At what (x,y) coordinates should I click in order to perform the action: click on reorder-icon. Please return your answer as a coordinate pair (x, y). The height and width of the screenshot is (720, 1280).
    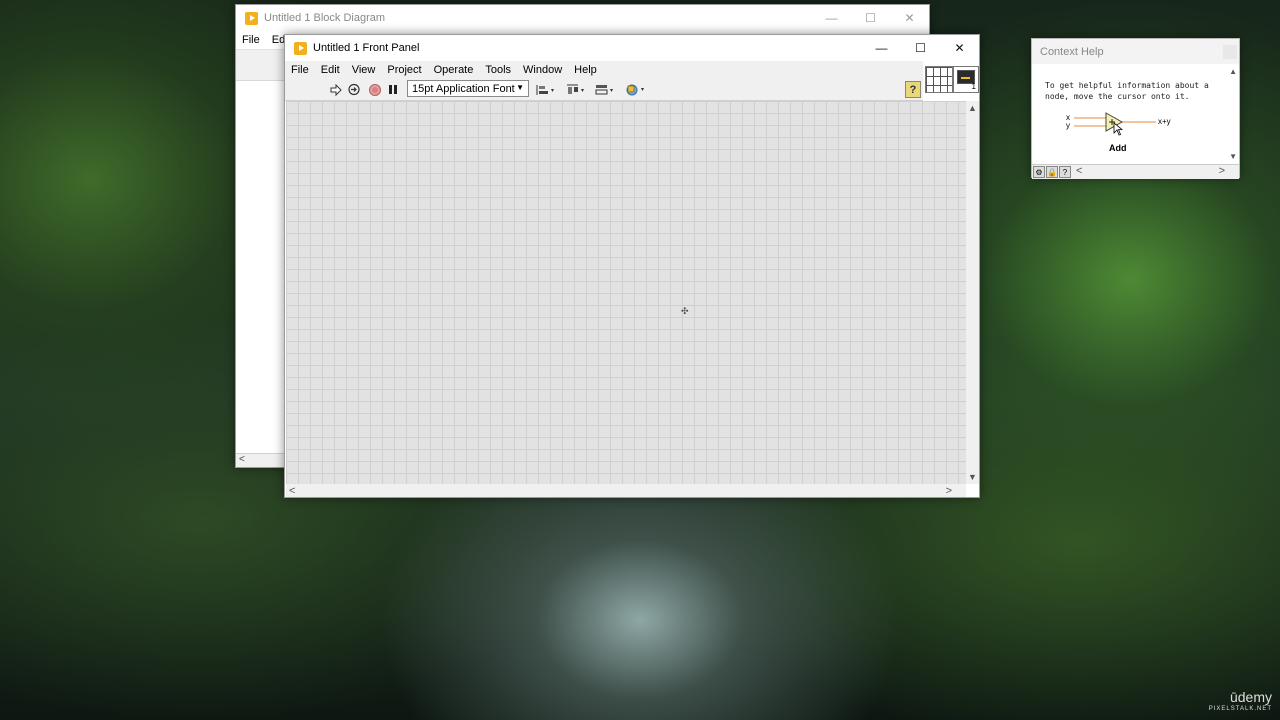
    Looking at the image, I should click on (636, 89).